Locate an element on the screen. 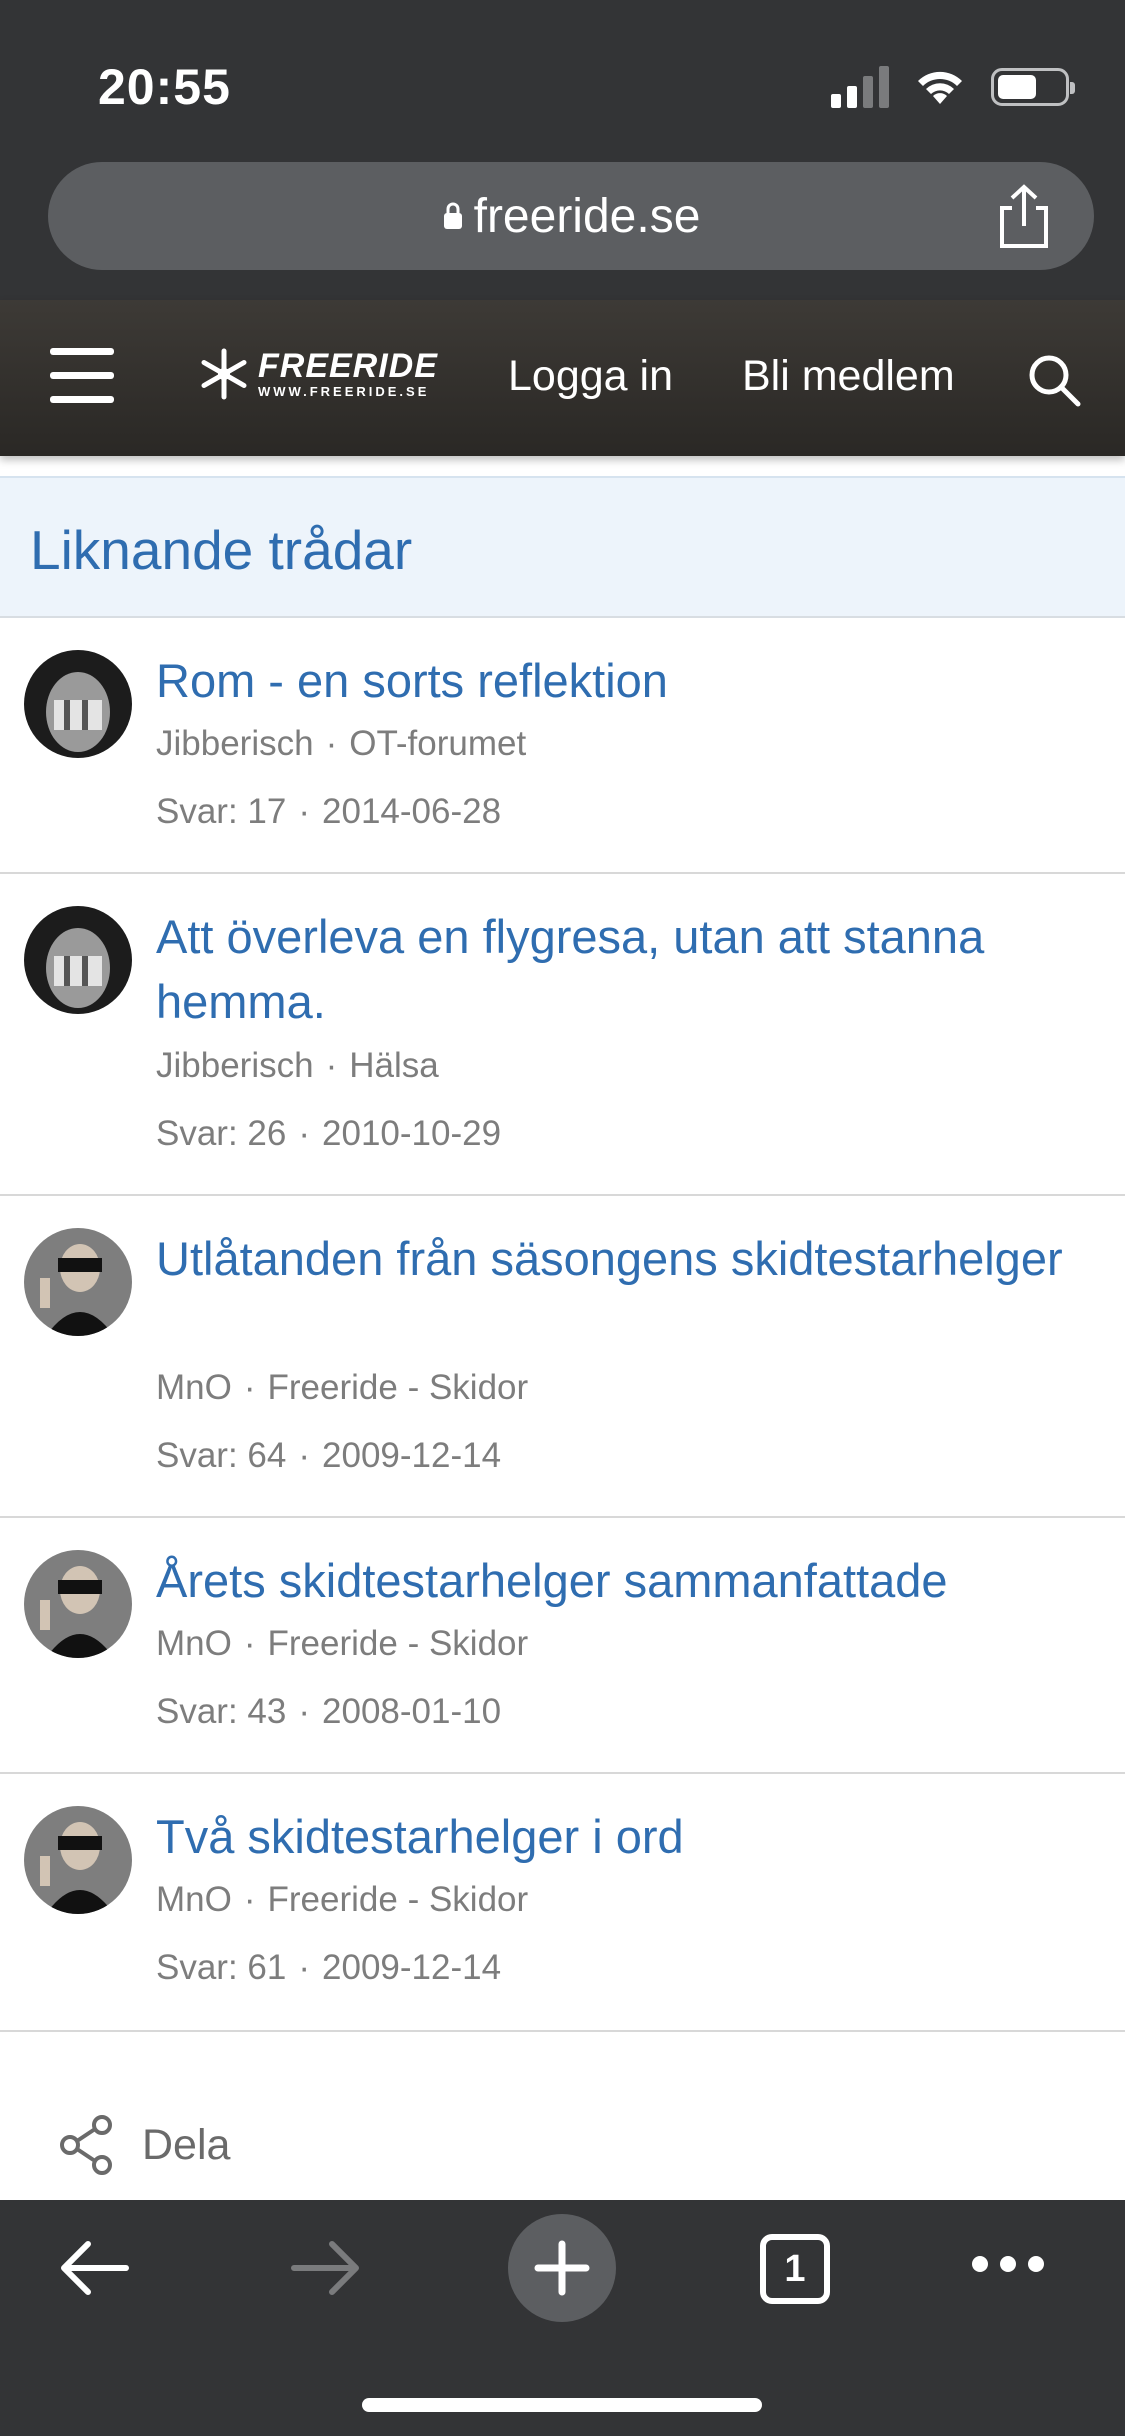  register-link: Bli medlem is located at coordinates (848, 376).